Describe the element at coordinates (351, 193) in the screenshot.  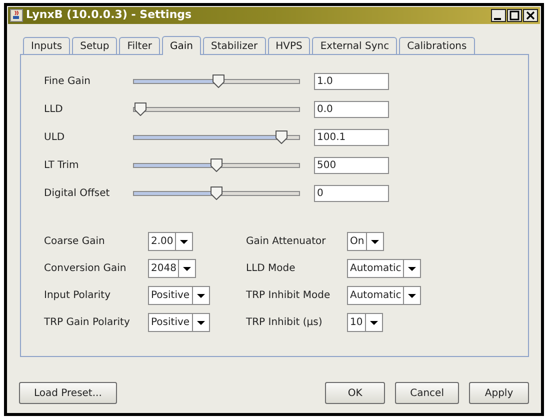
I see `text-field: 0` at that location.